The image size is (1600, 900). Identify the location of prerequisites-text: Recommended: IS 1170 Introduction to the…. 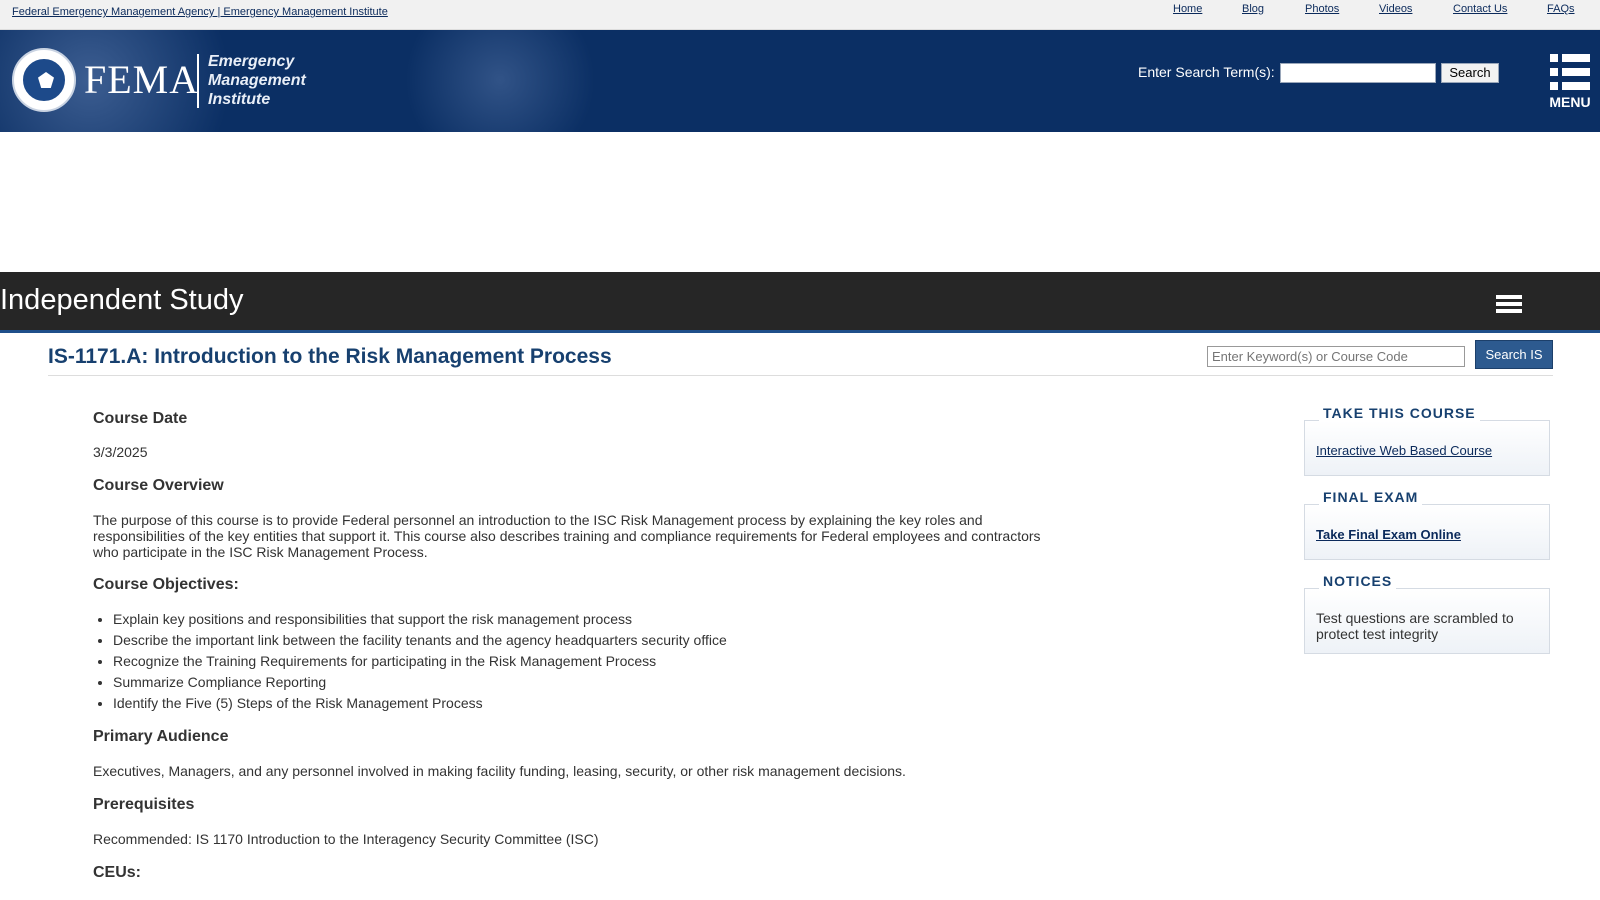
(346, 839).